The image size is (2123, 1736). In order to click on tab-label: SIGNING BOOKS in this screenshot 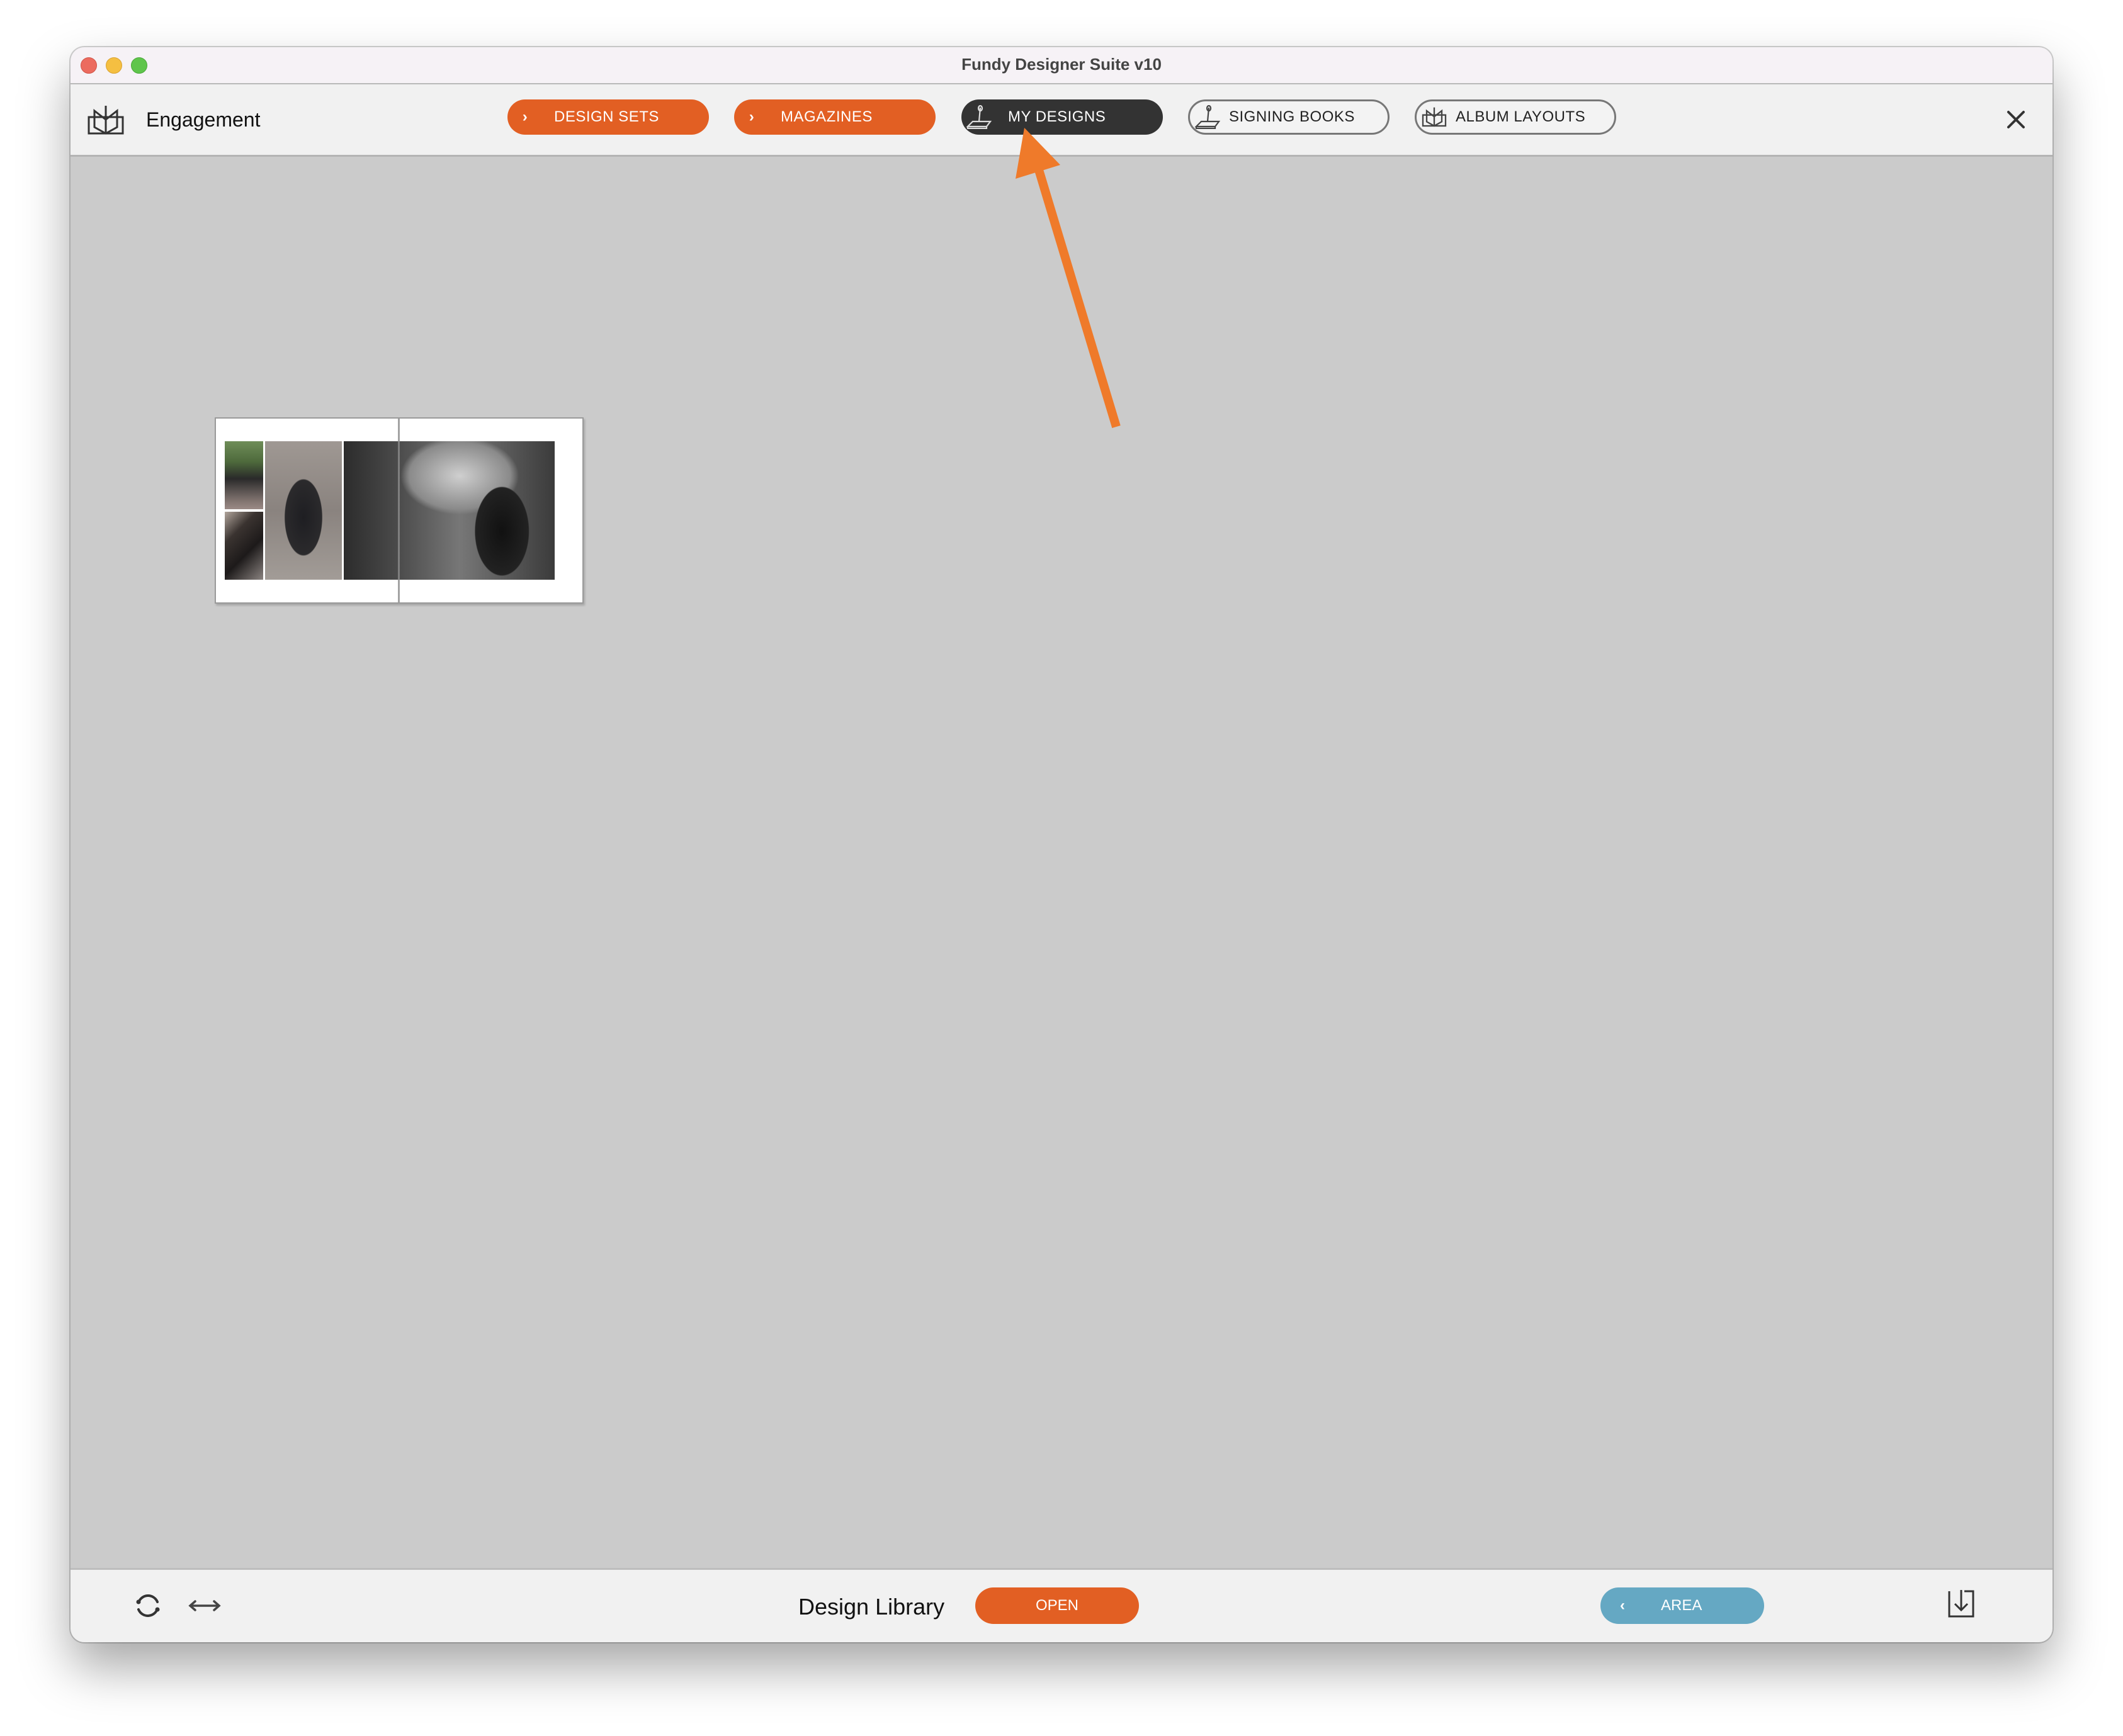, I will do `click(1292, 116)`.